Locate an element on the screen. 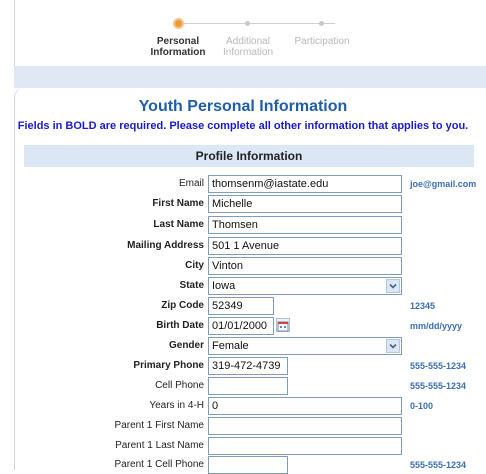 The image size is (486, 474). zip-label: Zip Code is located at coordinates (182, 305).